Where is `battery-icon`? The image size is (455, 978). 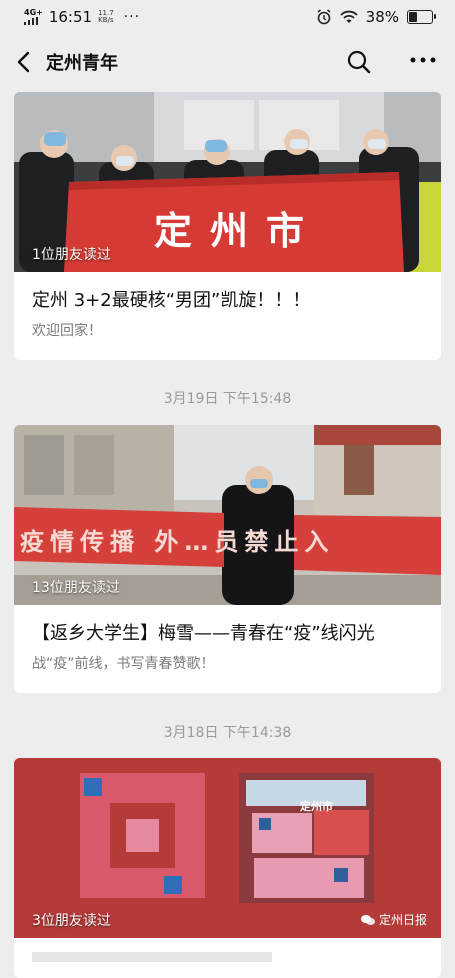 battery-icon is located at coordinates (421, 17).